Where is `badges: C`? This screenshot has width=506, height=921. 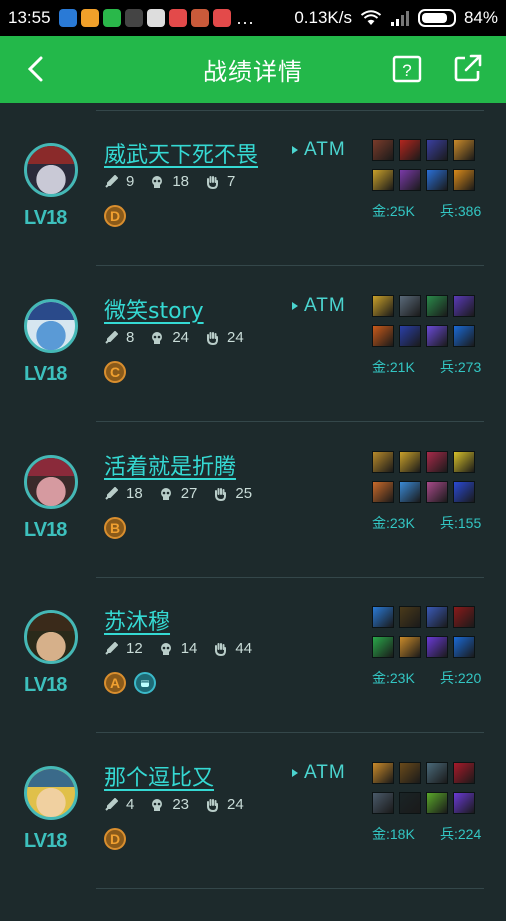
badges: C is located at coordinates (115, 372).